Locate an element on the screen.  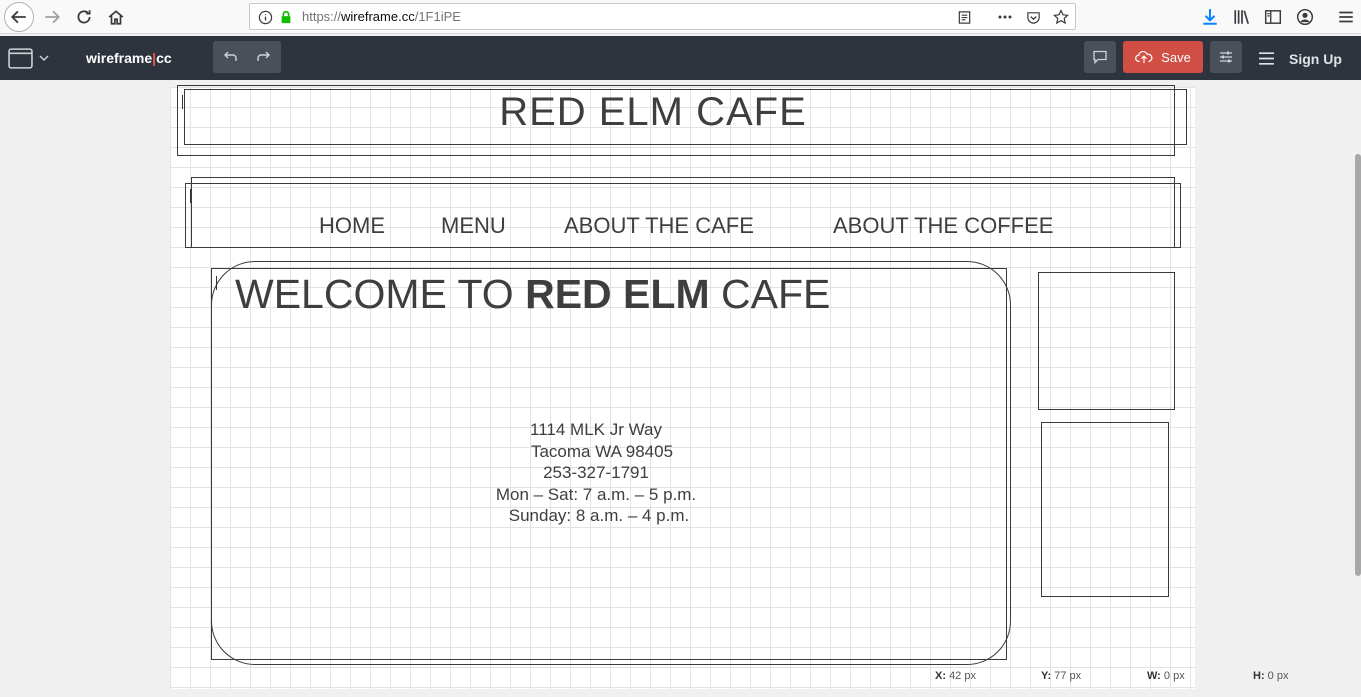
redo-icon is located at coordinates (263, 56).